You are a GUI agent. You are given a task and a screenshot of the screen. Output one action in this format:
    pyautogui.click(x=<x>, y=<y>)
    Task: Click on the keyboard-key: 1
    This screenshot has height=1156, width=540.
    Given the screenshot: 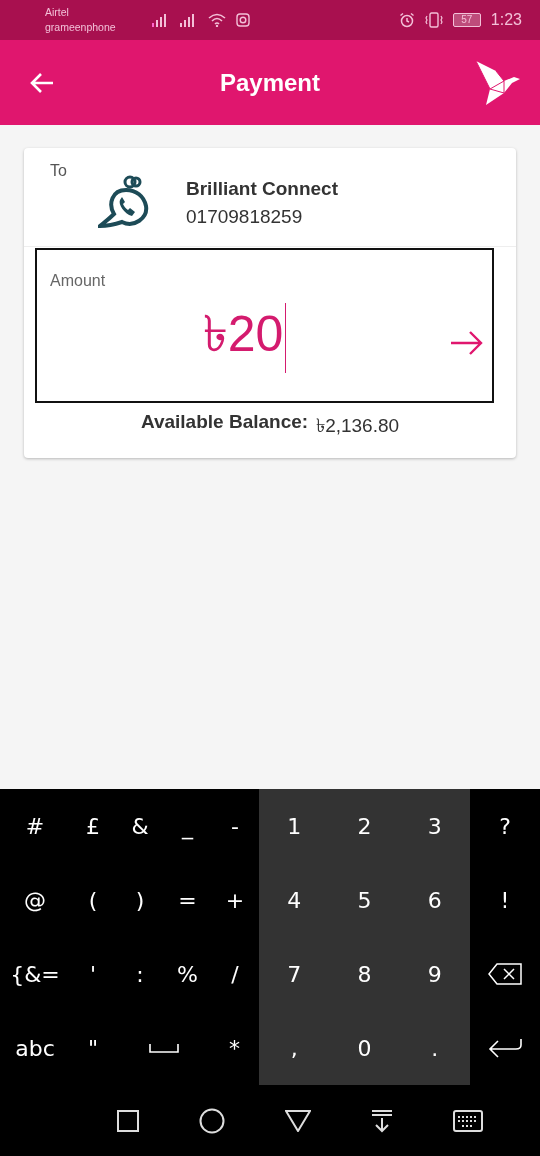 What is the action you would take?
    pyautogui.click(x=294, y=826)
    